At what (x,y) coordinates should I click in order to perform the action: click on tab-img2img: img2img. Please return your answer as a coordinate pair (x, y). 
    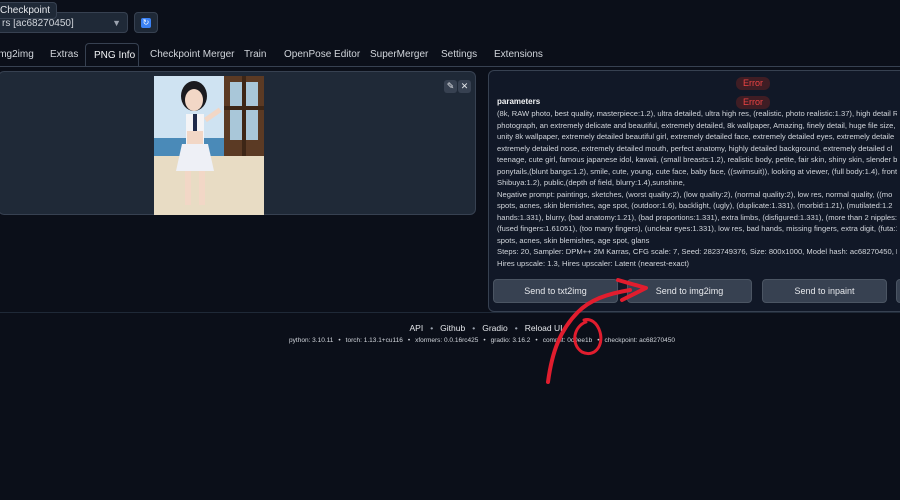
    Looking at the image, I should click on (17, 55).